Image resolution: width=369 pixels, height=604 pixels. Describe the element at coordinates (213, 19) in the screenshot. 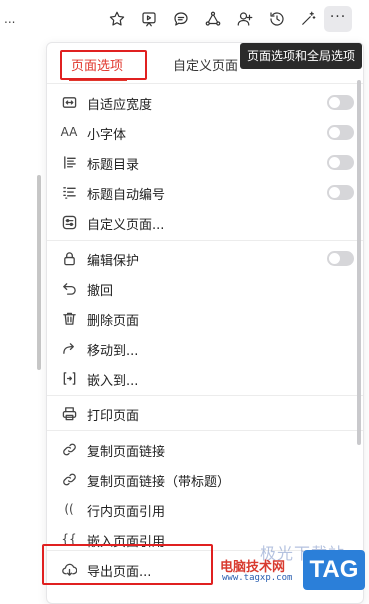

I see `share-network-icon` at that location.